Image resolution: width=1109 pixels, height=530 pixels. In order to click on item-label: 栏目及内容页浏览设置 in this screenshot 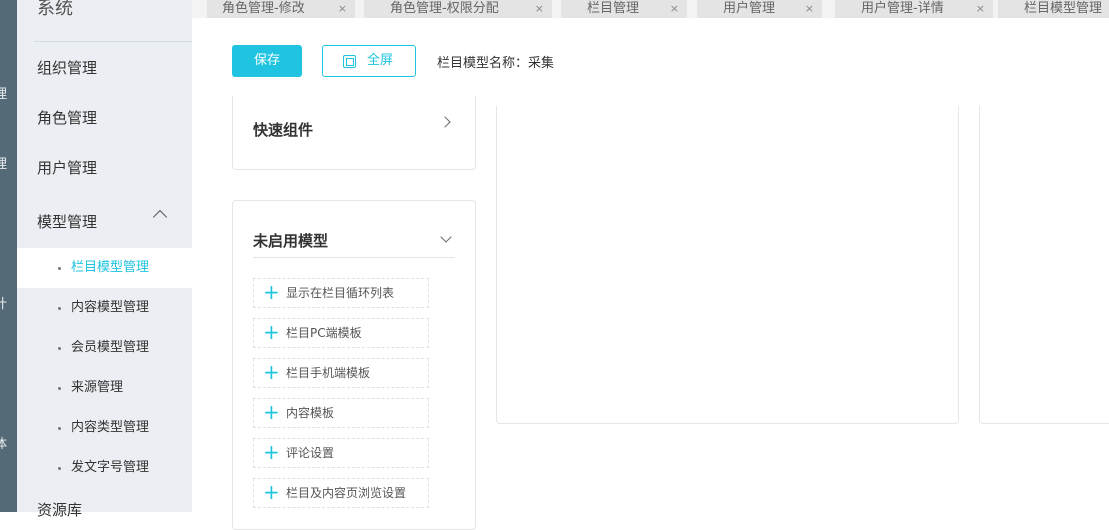, I will do `click(346, 493)`.